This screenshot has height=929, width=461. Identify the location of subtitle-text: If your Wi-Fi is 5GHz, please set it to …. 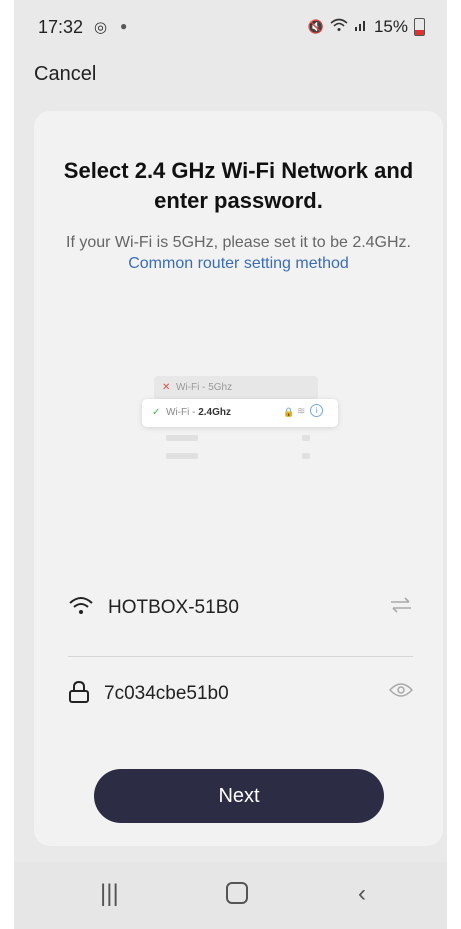
(238, 242).